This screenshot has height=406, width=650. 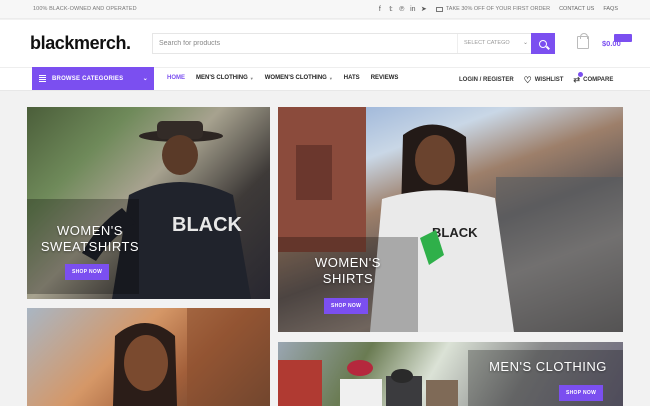 I want to click on wishlist-link: ♡ WISHLIST, so click(x=543, y=79).